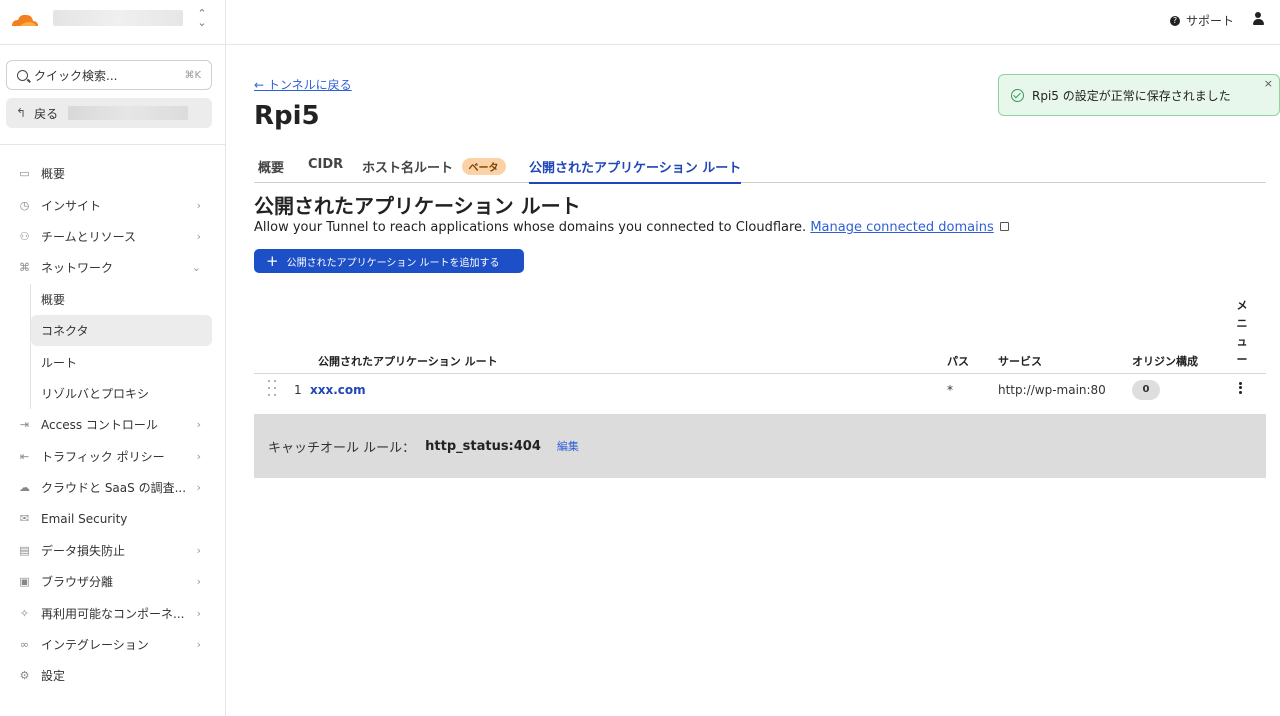  What do you see at coordinates (128, 113) in the screenshot?
I see `back-target-redacted` at bounding box center [128, 113].